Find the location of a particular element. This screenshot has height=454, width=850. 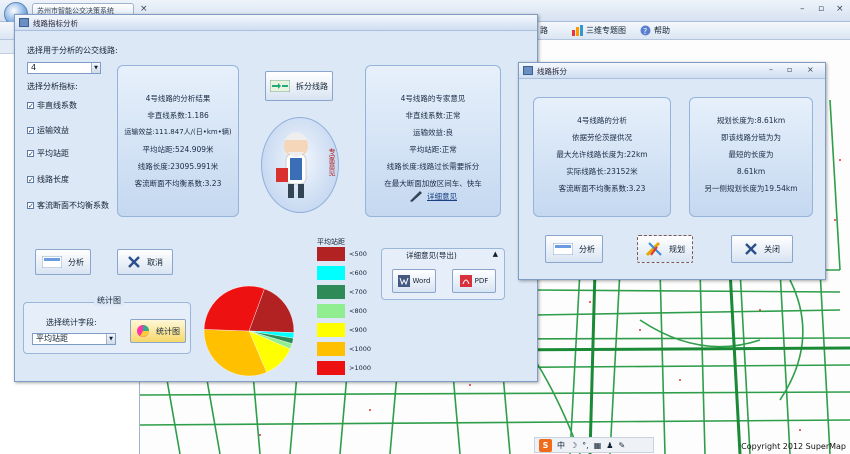

split-line: 实际线路长:23152米 is located at coordinates (602, 171).